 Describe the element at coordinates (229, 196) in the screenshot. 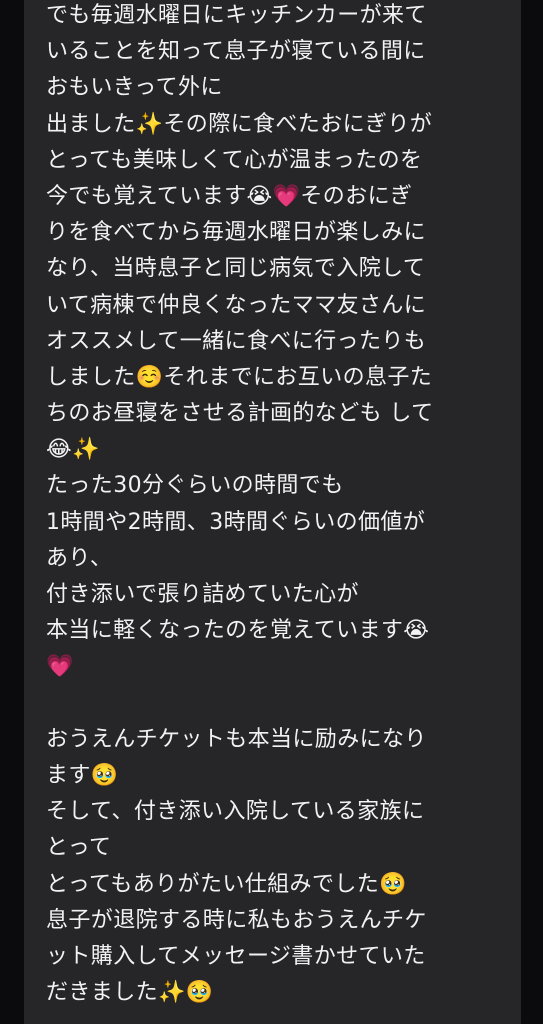

I see `message-line: 今でも覚えています😭💗そのおにぎ` at that location.